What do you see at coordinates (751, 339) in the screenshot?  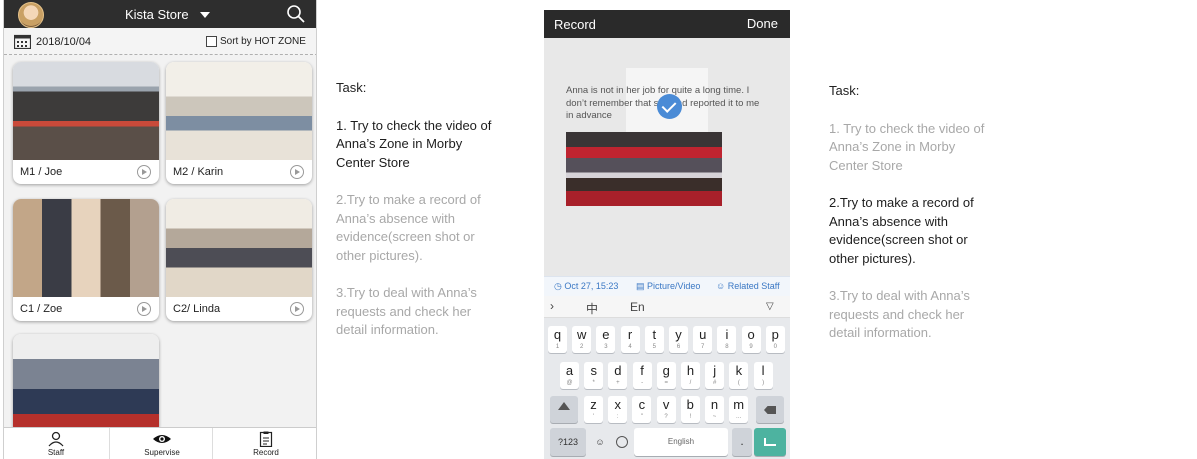 I see `key-o: o9` at bounding box center [751, 339].